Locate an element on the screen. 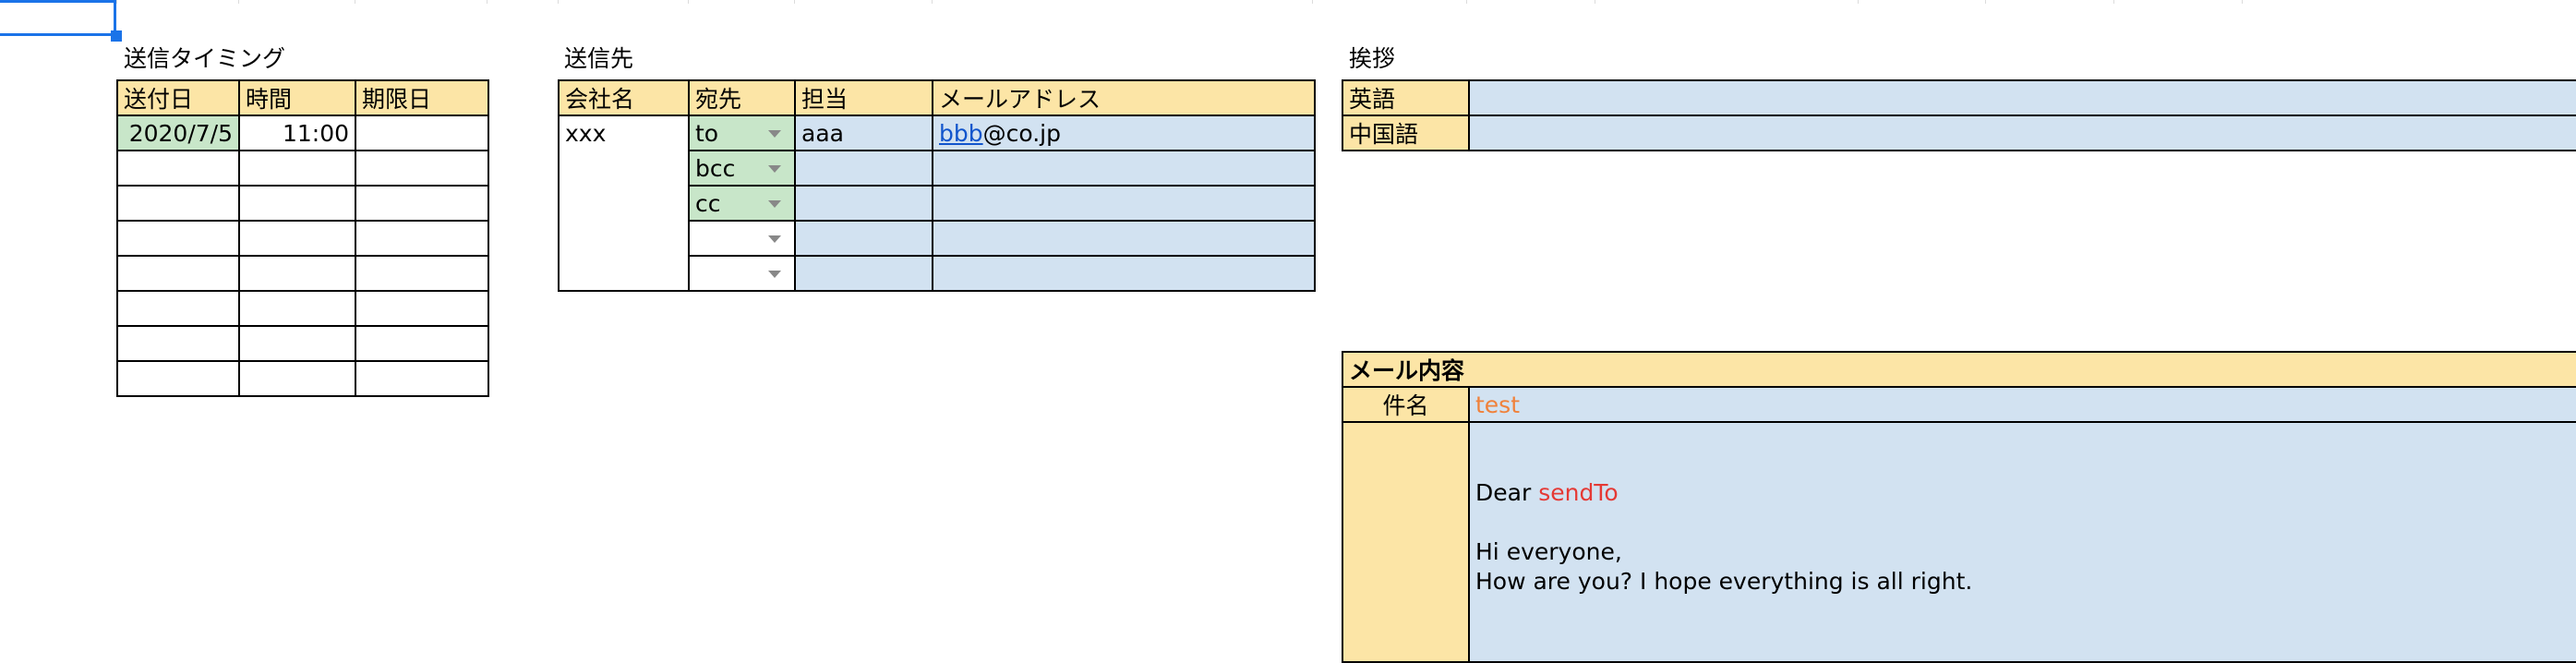 The image size is (2576, 663). table-header-row: メール内容 is located at coordinates (1958, 369).